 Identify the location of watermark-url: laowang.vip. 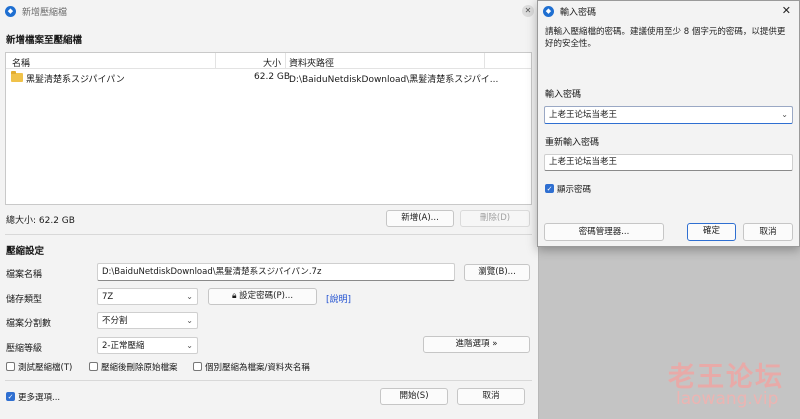
(727, 399).